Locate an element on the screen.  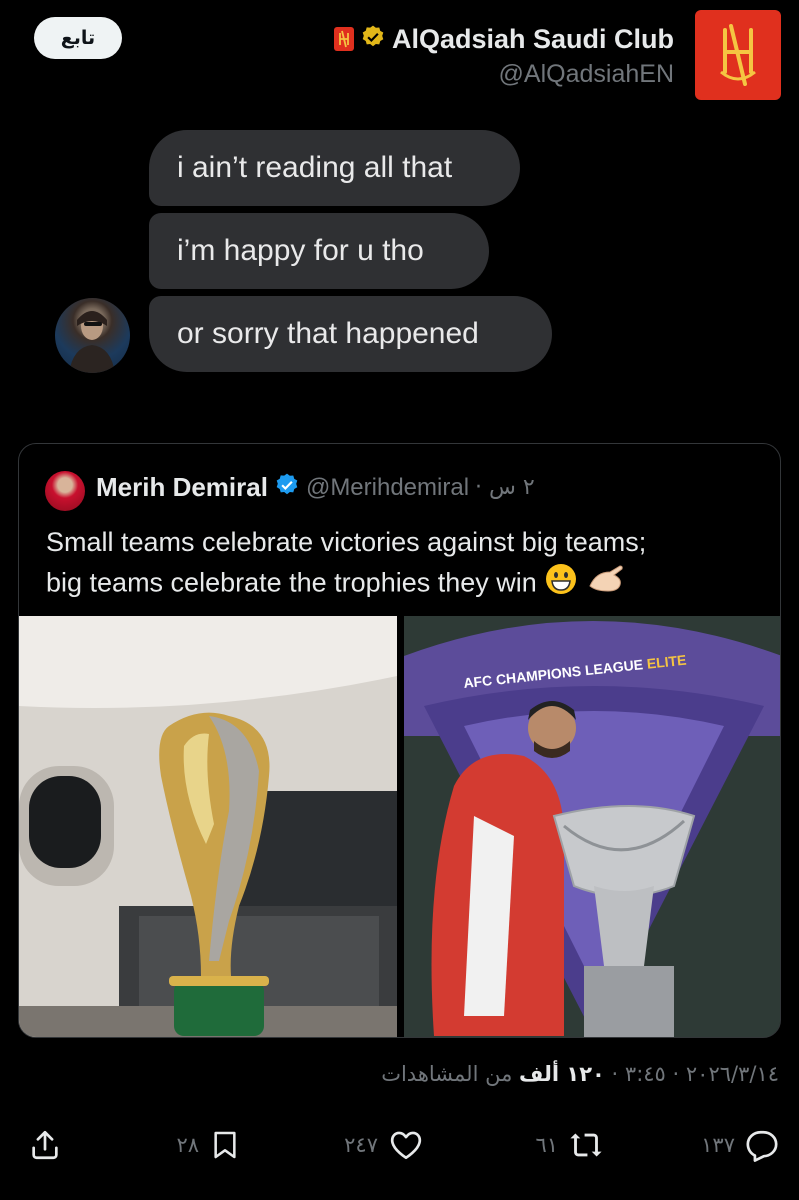
bookmark-icon is located at coordinates (225, 1145).